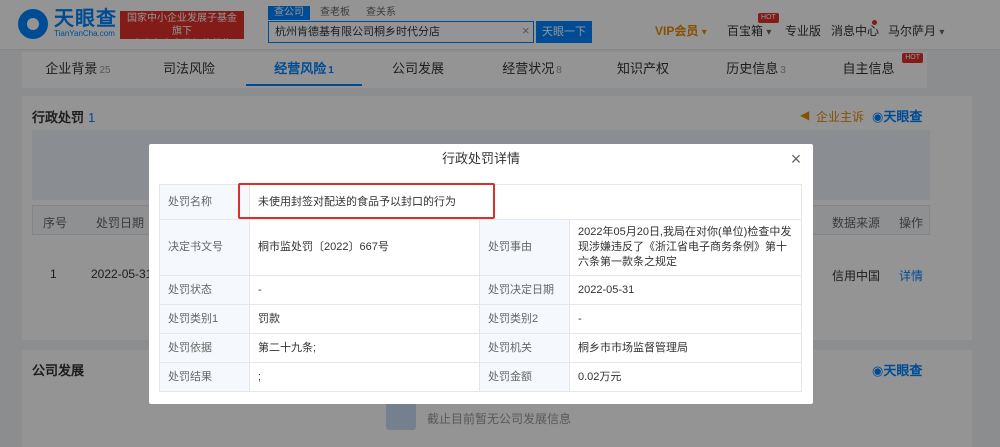 The width and height of the screenshot is (1000, 447). What do you see at coordinates (204, 319) in the screenshot?
I see `penalty-type1-label: 处罚类别1` at bounding box center [204, 319].